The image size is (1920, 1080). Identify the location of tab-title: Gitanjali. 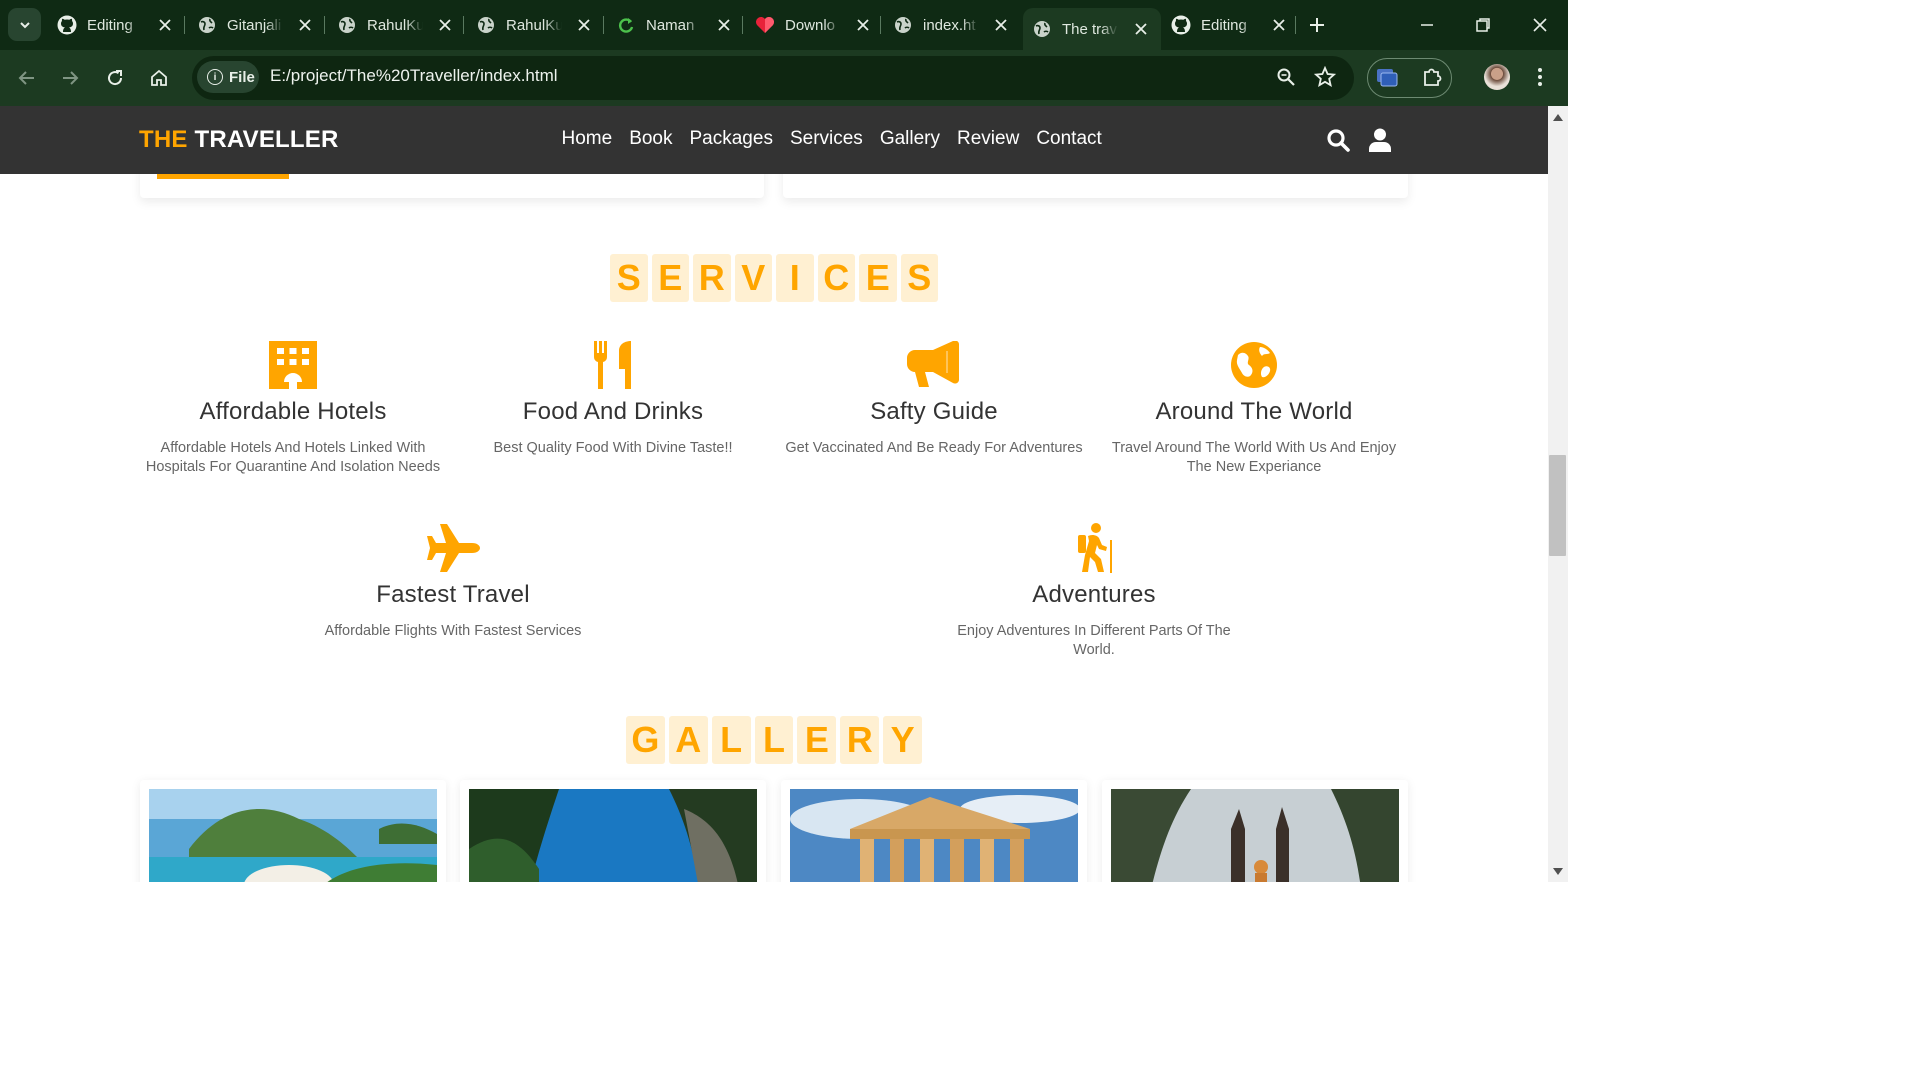
(254, 25).